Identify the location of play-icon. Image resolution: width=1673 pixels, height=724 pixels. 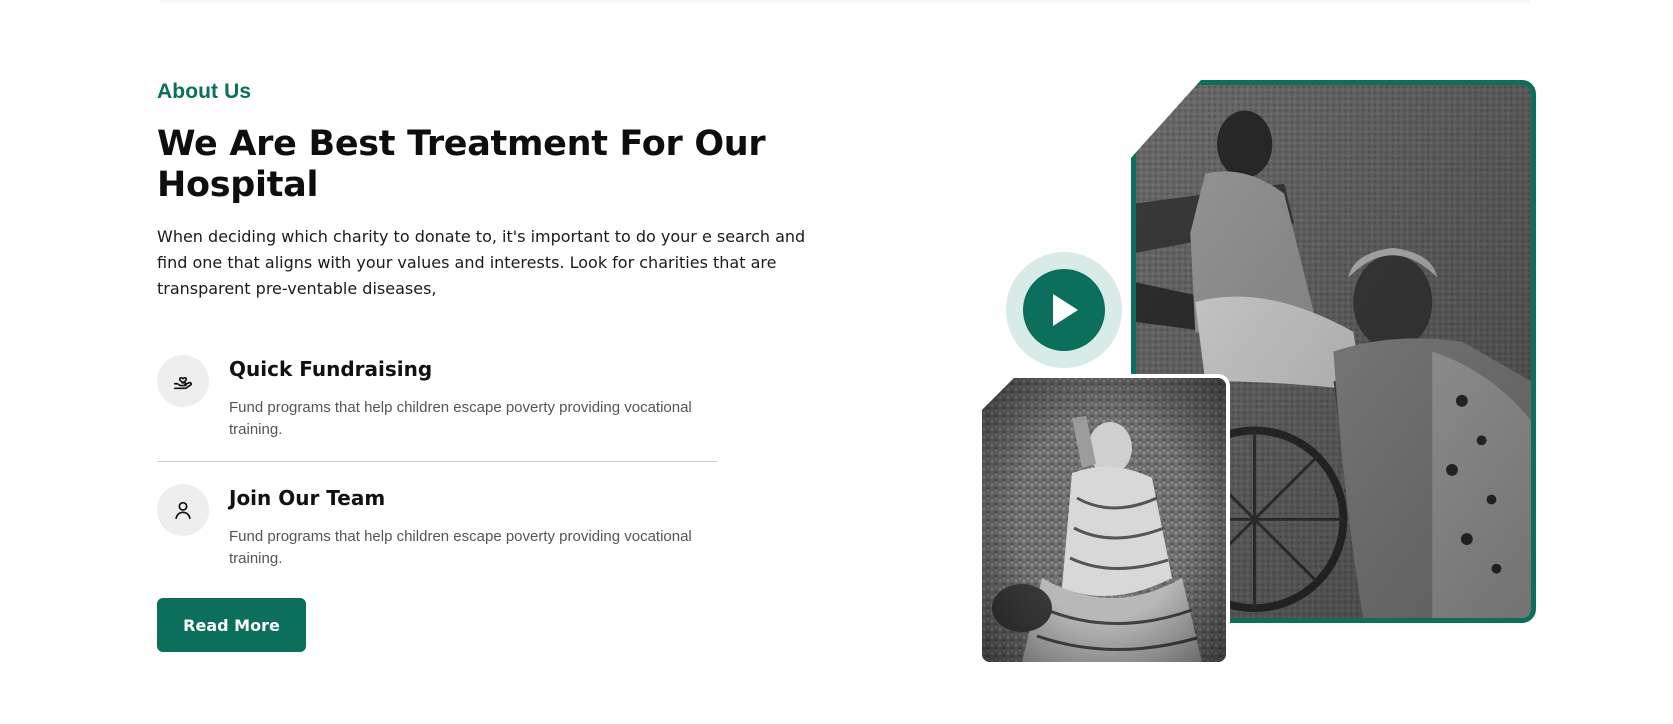
(1065, 310).